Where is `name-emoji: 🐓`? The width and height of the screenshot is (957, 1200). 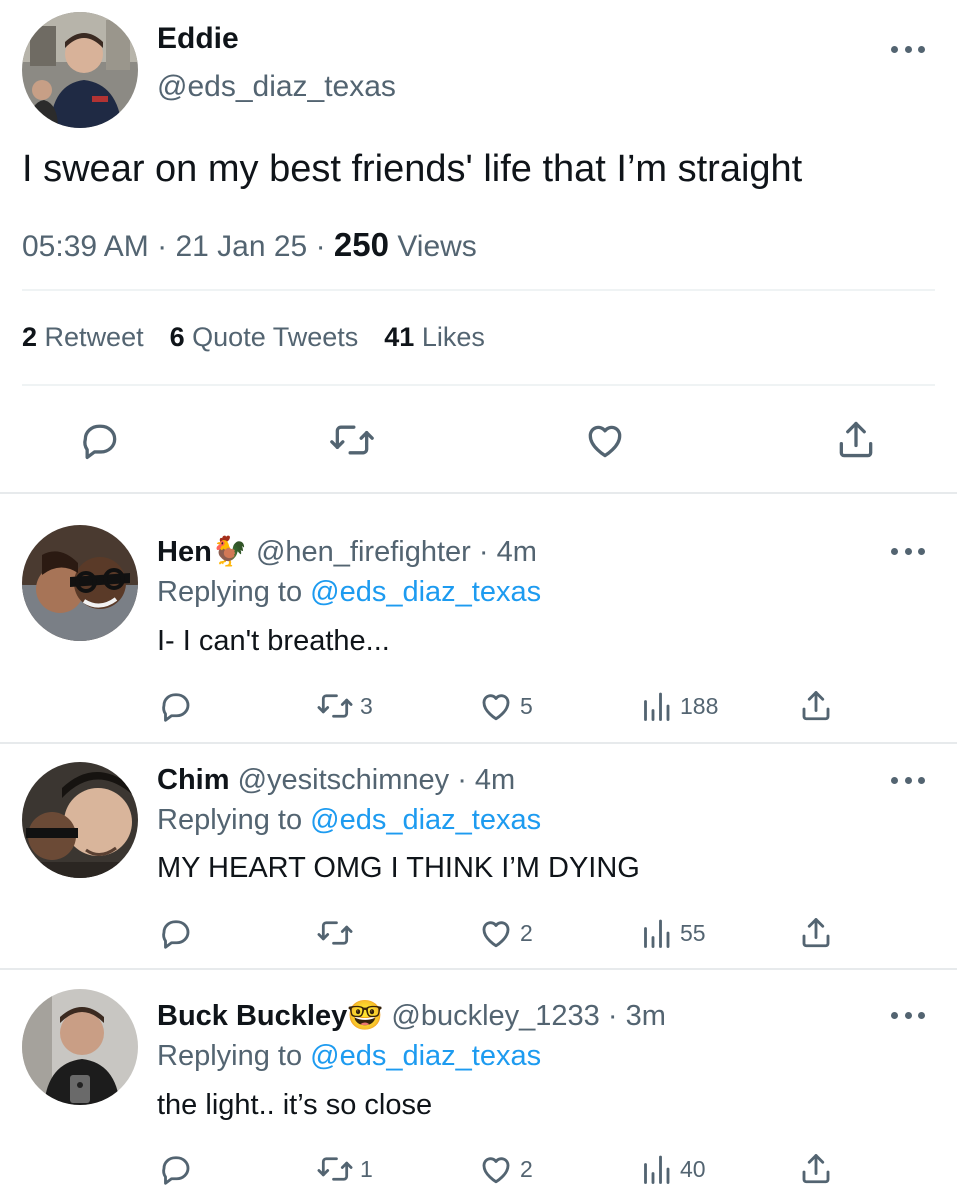
name-emoji: 🐓 is located at coordinates (229, 552).